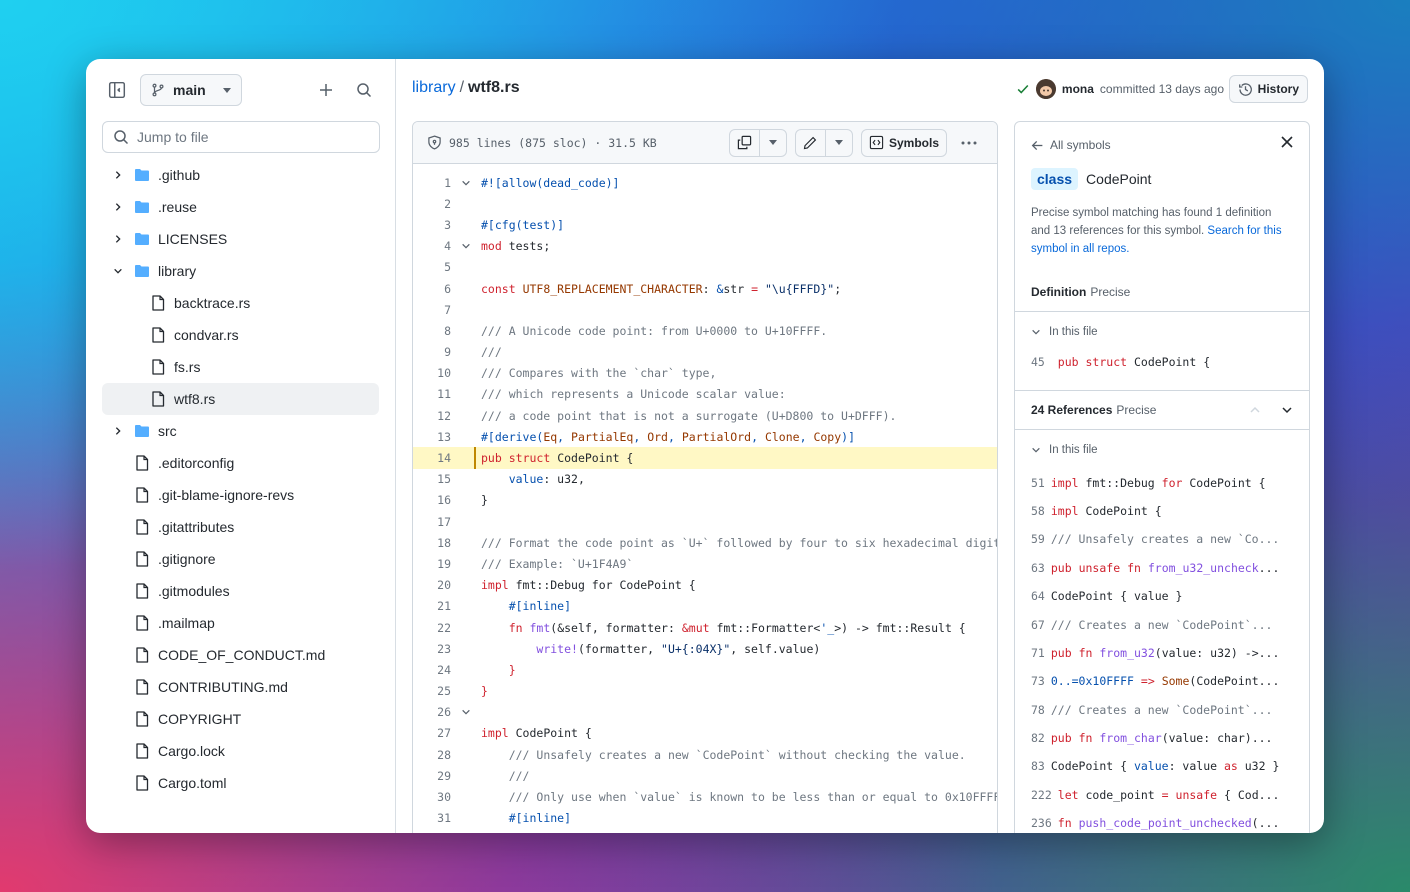  Describe the element at coordinates (705, 606) in the screenshot. I see `code-line: 21 #[inline]` at that location.